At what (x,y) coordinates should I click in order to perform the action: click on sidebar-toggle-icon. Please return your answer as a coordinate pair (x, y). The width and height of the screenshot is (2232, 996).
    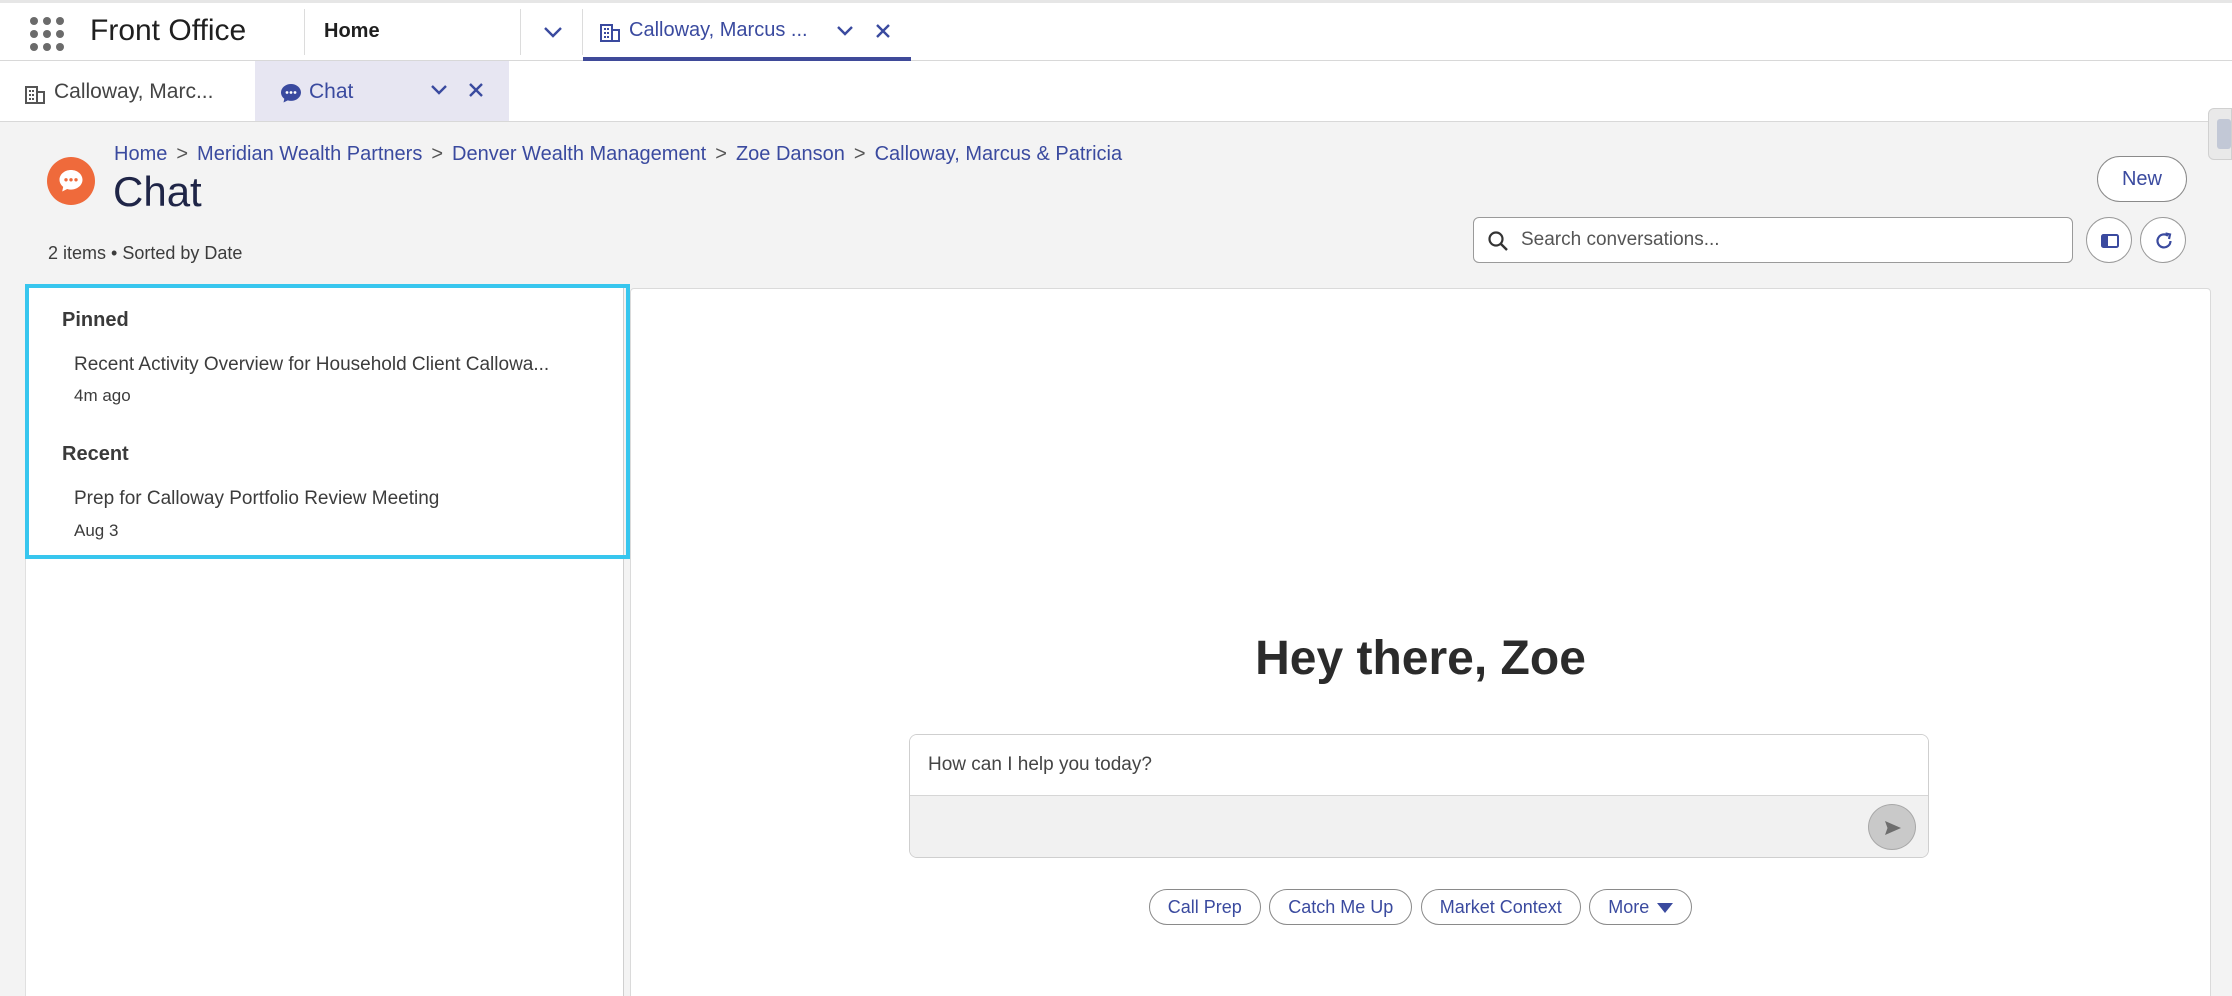
    Looking at the image, I should click on (2110, 241).